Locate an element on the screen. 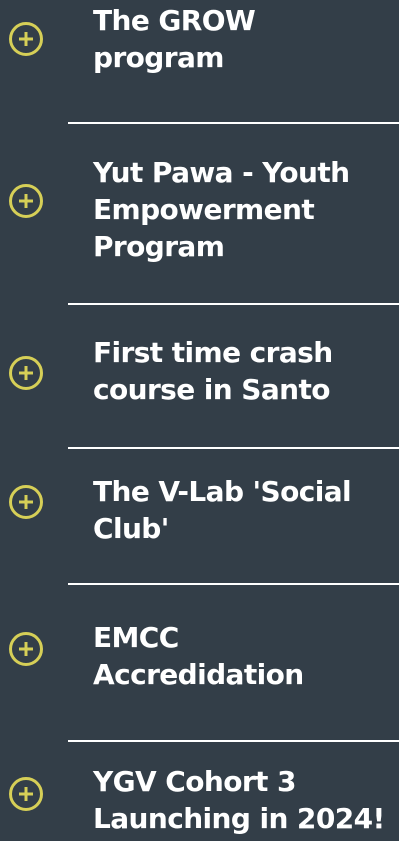 This screenshot has width=399, height=841. accordion-item-title: EMCC Accredidation is located at coordinates (243, 656).